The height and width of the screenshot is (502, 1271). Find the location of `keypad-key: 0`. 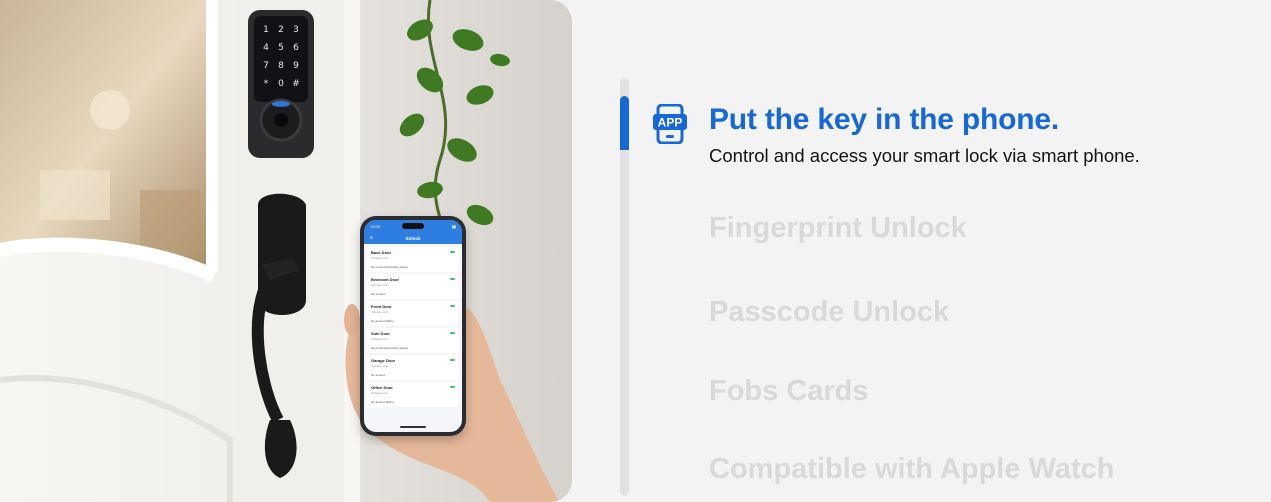

keypad-key: 0 is located at coordinates (281, 84).